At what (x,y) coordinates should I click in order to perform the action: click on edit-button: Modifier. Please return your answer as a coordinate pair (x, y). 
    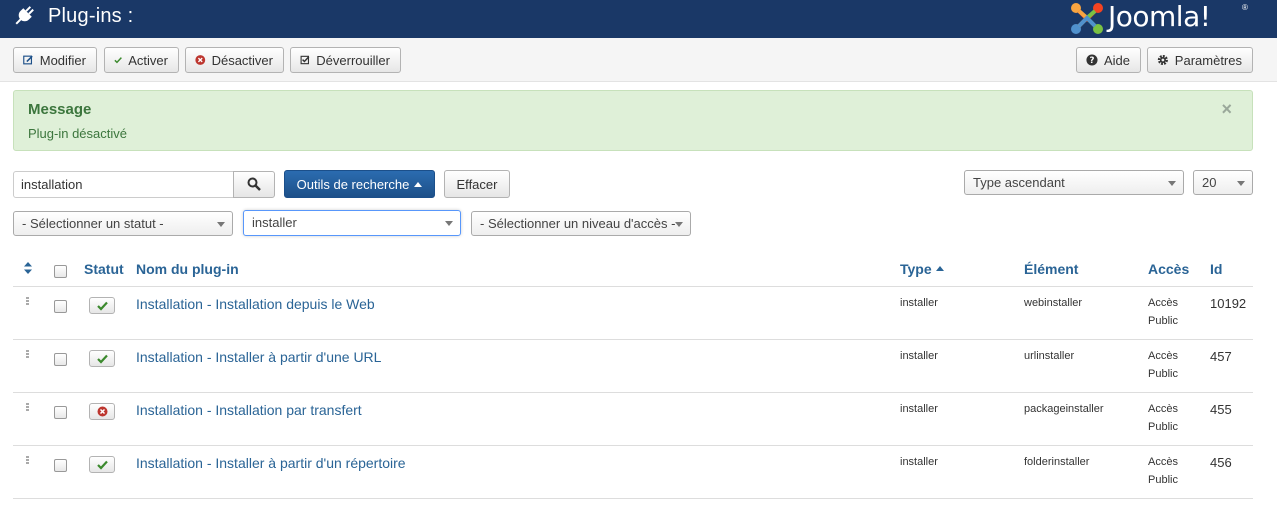
    Looking at the image, I should click on (55, 60).